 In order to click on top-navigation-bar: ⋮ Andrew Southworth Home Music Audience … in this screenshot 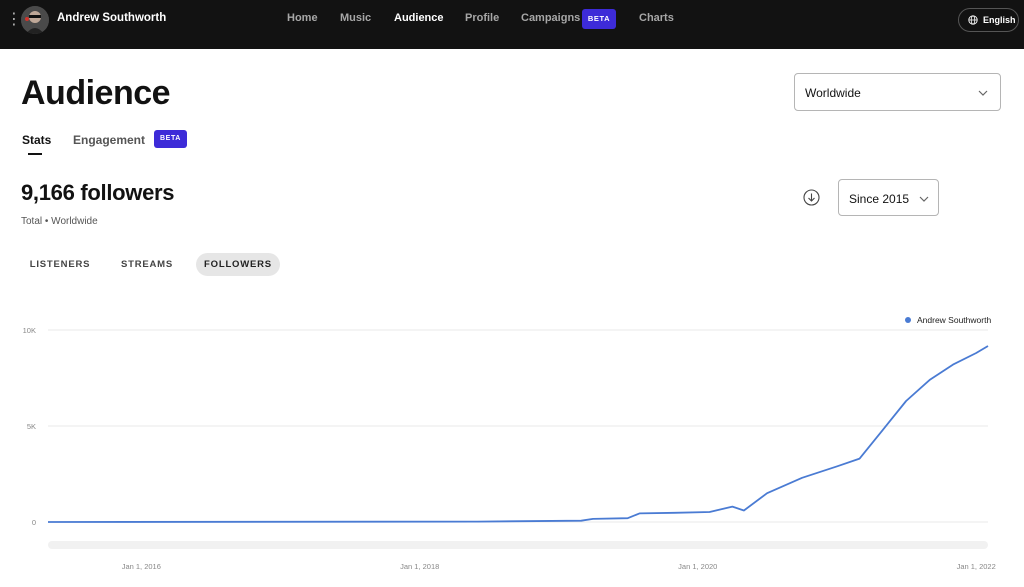, I will do `click(512, 24)`.